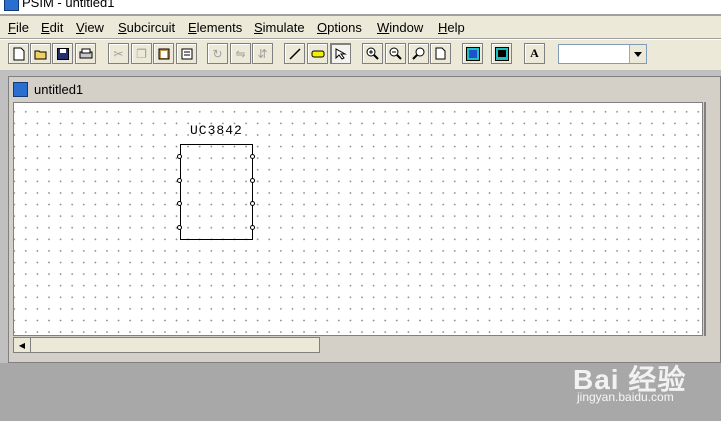  Describe the element at coordinates (68, 5) in the screenshot. I see `window-title: PSIM - untitled1` at that location.